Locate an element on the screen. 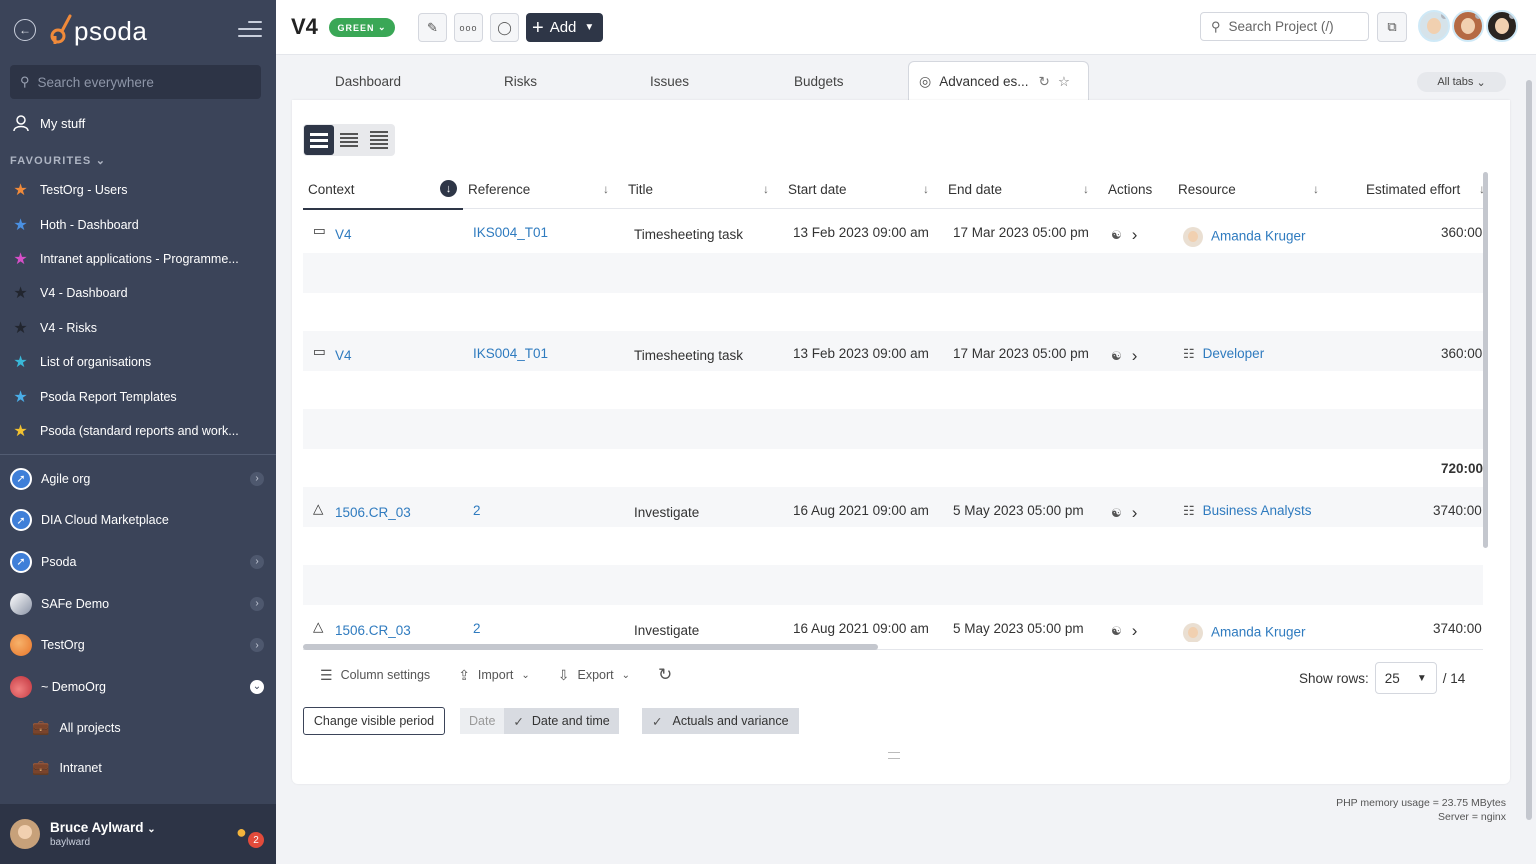  team-icon: ☯ is located at coordinates (1116, 513).